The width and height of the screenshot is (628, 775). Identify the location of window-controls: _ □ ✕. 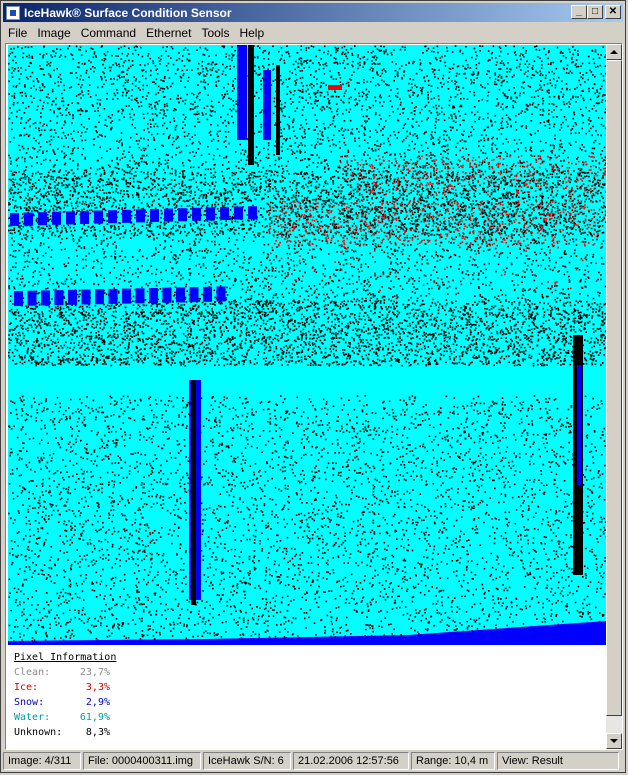
(596, 12).